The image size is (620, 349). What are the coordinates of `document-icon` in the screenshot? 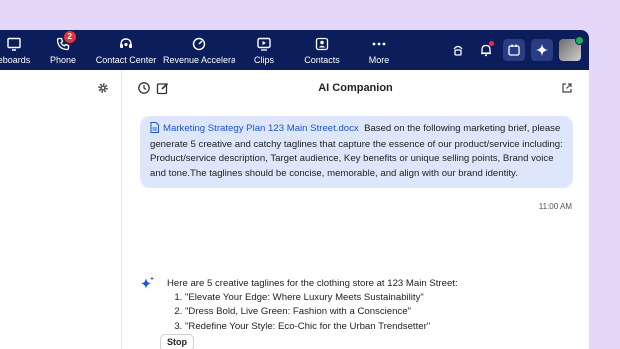 It's located at (154, 130).